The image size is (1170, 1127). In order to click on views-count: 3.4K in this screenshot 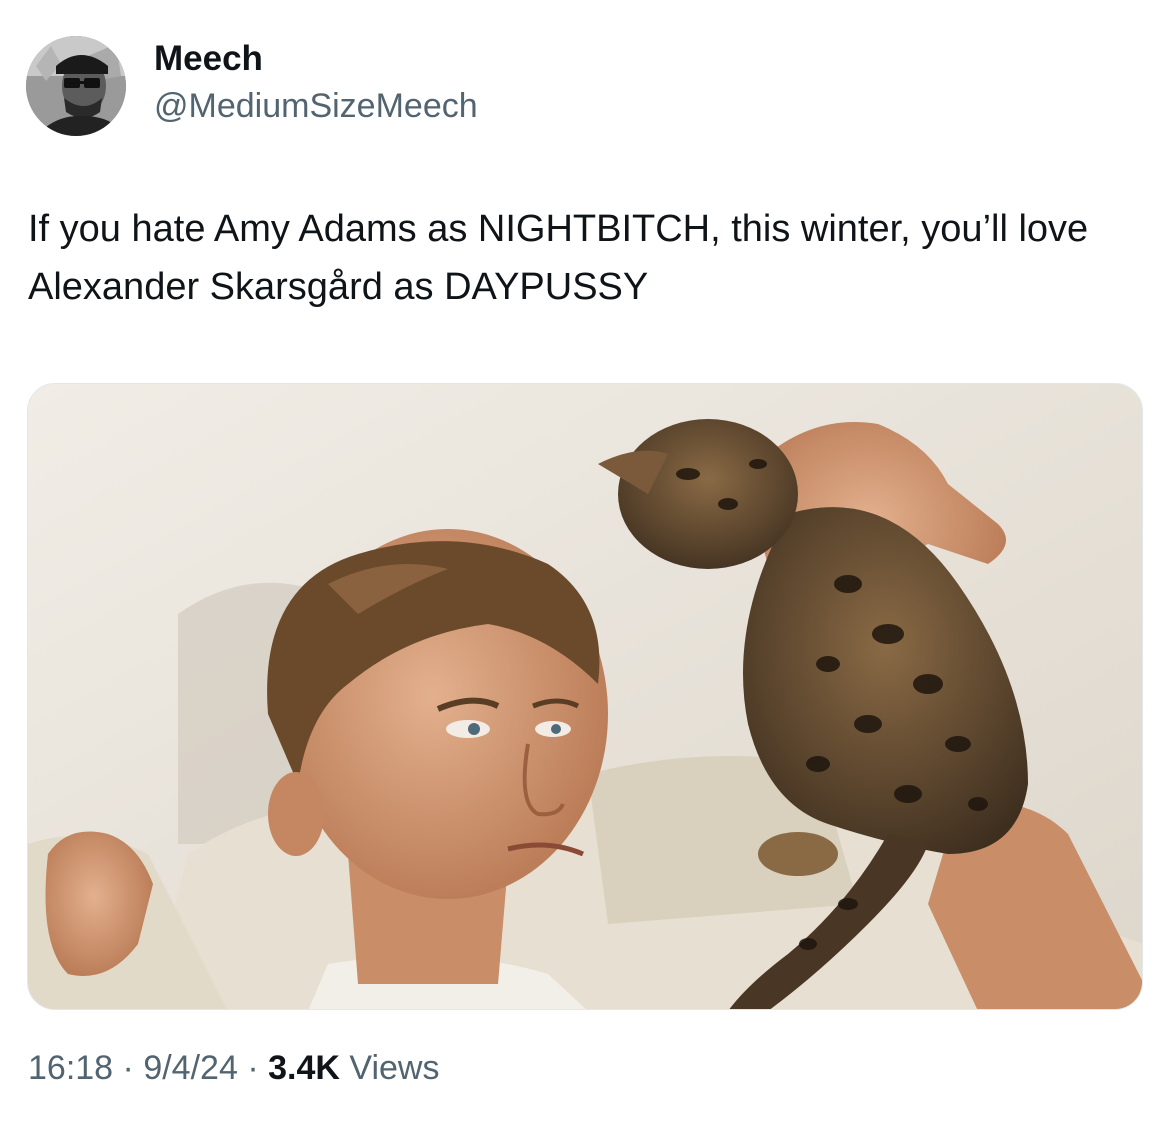, I will do `click(304, 1068)`.